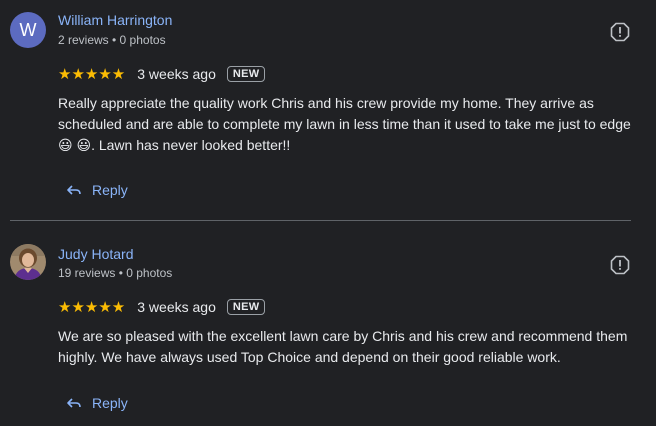 The image size is (656, 426). I want to click on avatar, so click(28, 262).